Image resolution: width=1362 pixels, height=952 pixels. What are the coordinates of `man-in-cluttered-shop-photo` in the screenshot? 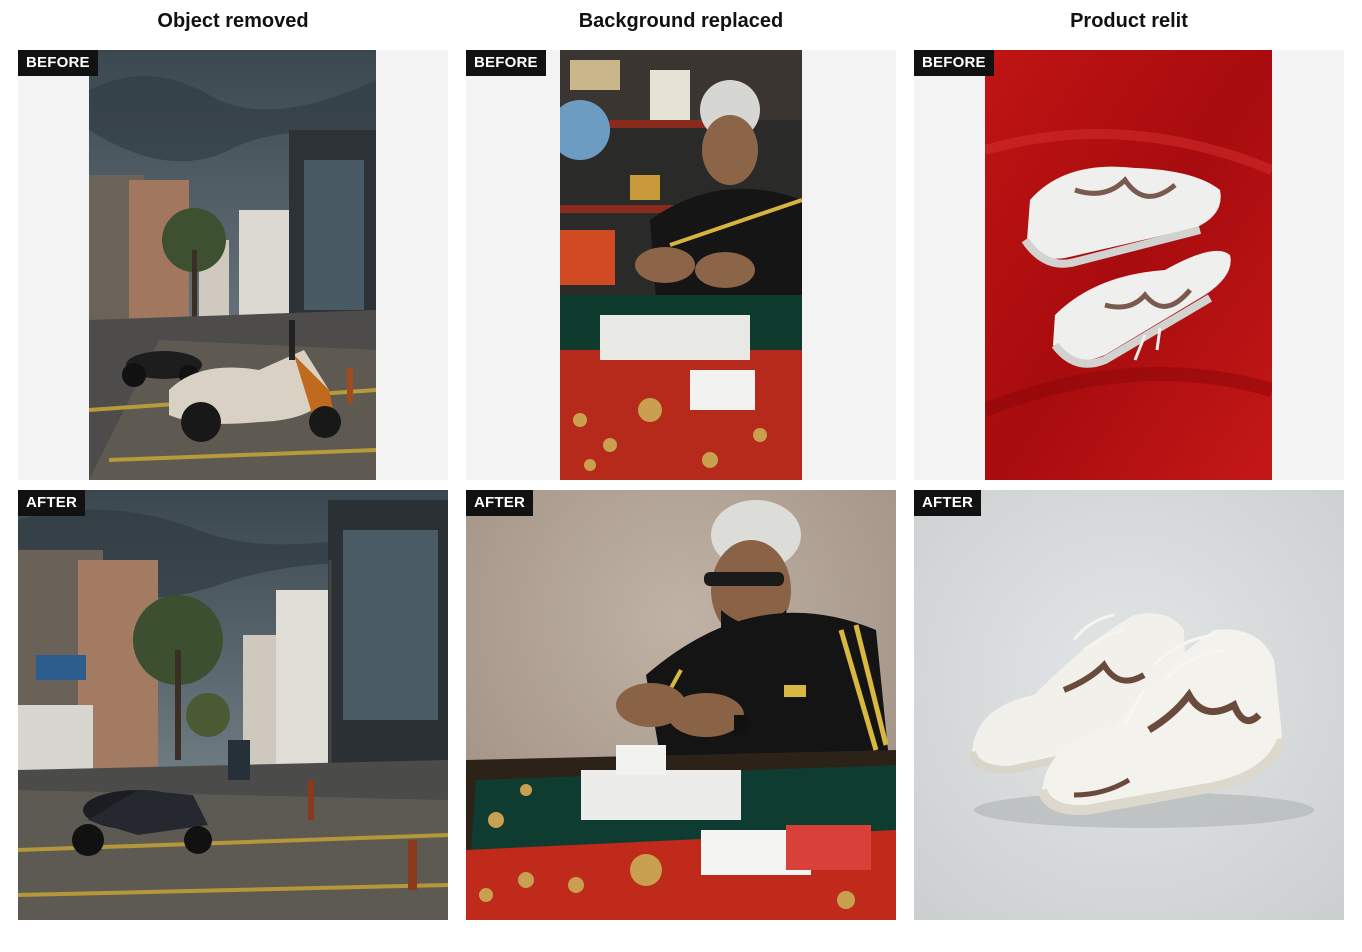 It's located at (681, 265).